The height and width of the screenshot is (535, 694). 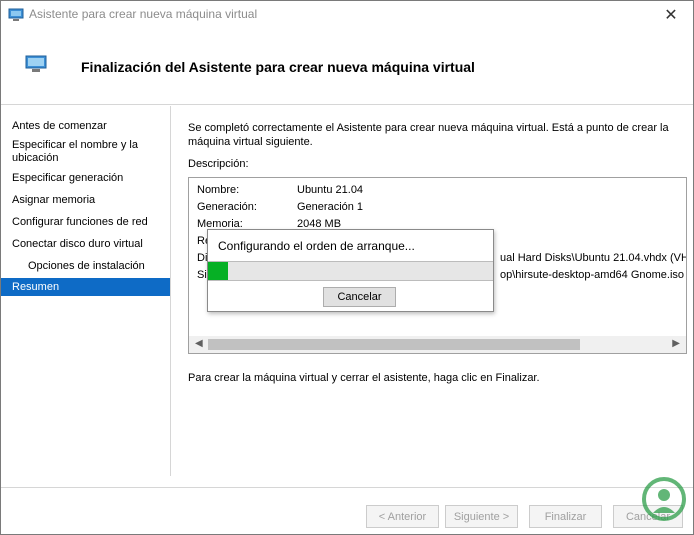 I want to click on description-label: Descripción:, so click(x=218, y=164).